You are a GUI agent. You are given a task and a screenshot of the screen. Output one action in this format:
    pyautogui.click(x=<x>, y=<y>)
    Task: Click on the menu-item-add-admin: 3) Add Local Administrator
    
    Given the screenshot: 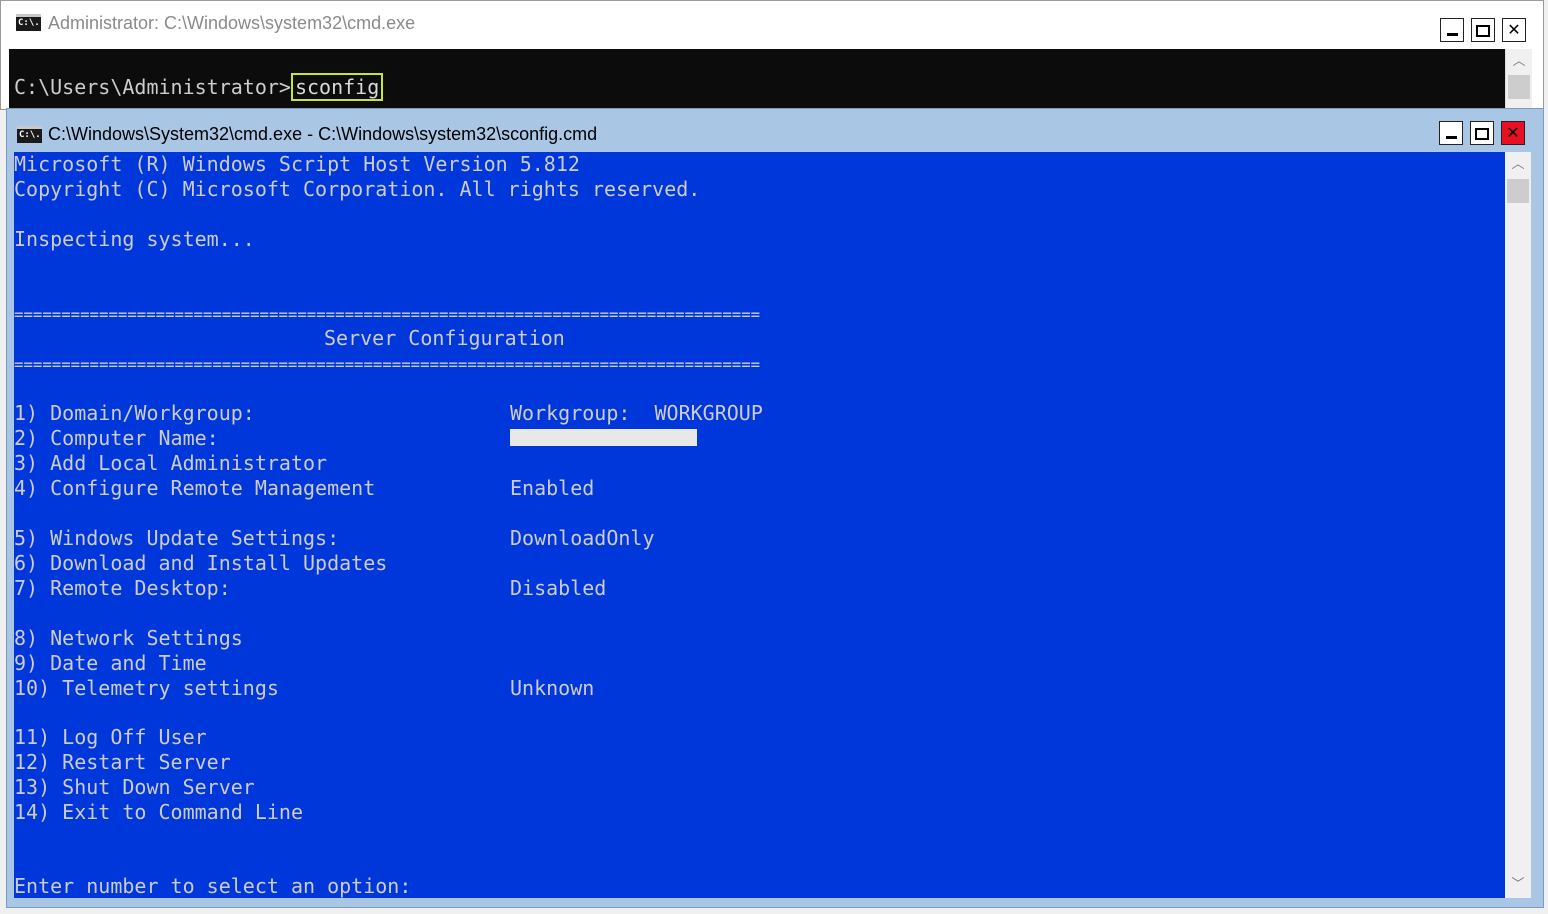 What is the action you would take?
    pyautogui.click(x=171, y=463)
    